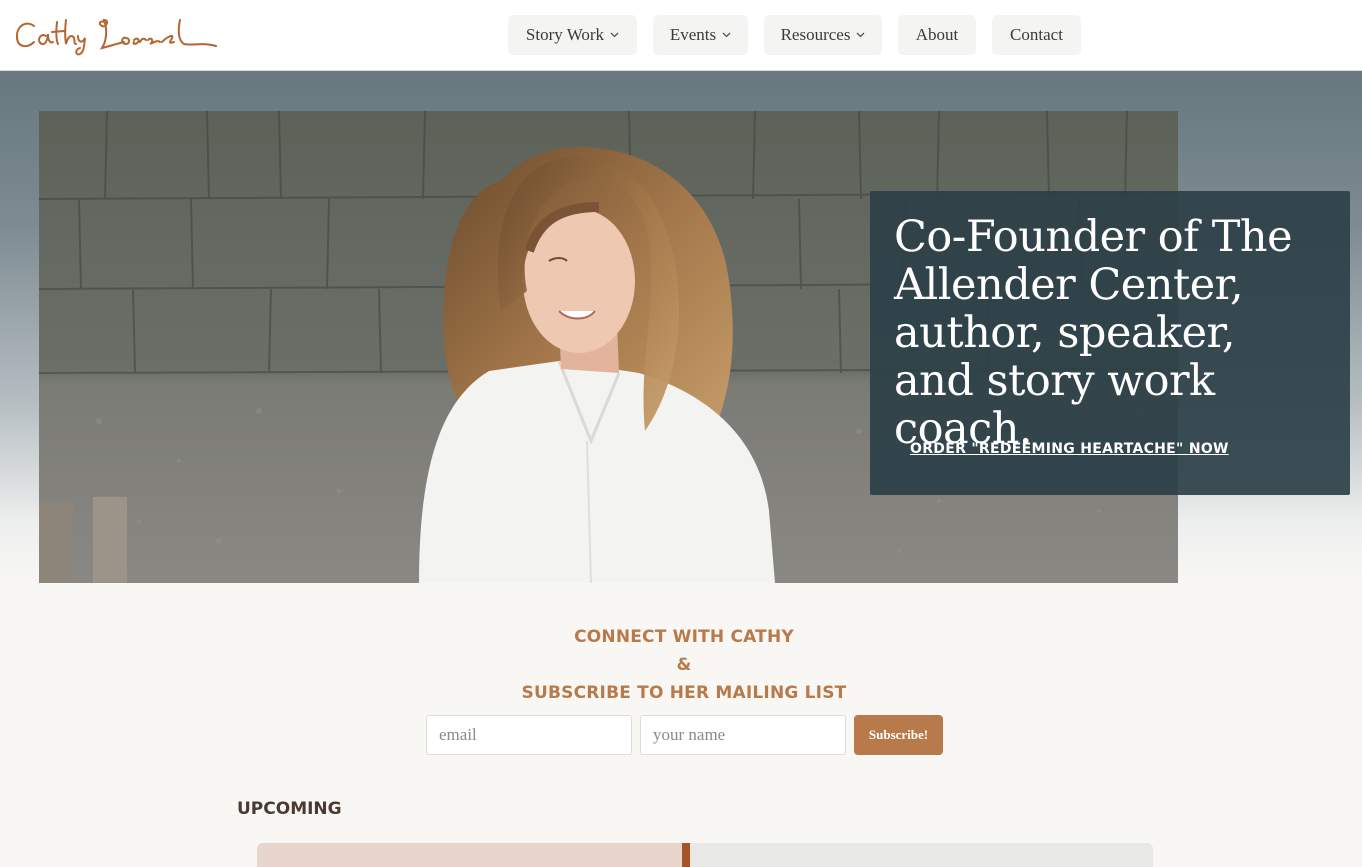 The image size is (1362, 867). I want to click on nav-contact-label: Contact, so click(1036, 34).